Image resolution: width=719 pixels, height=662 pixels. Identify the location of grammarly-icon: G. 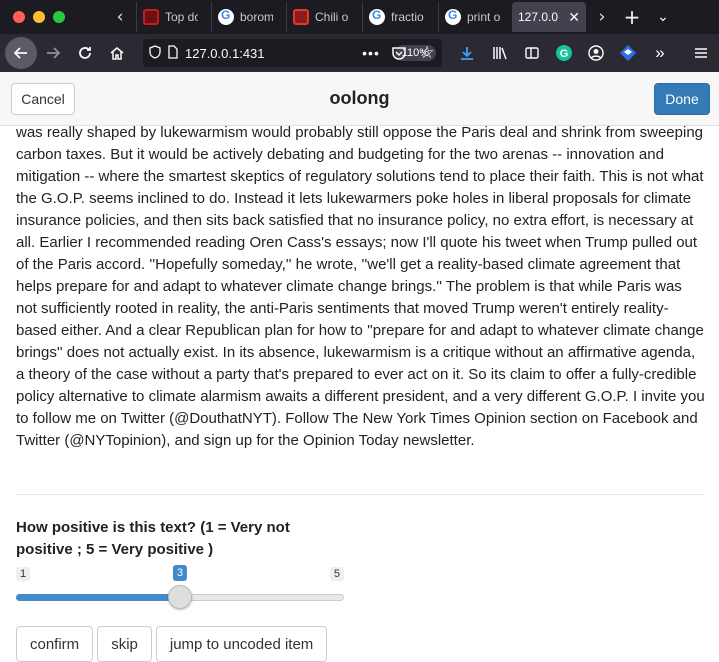
(564, 53).